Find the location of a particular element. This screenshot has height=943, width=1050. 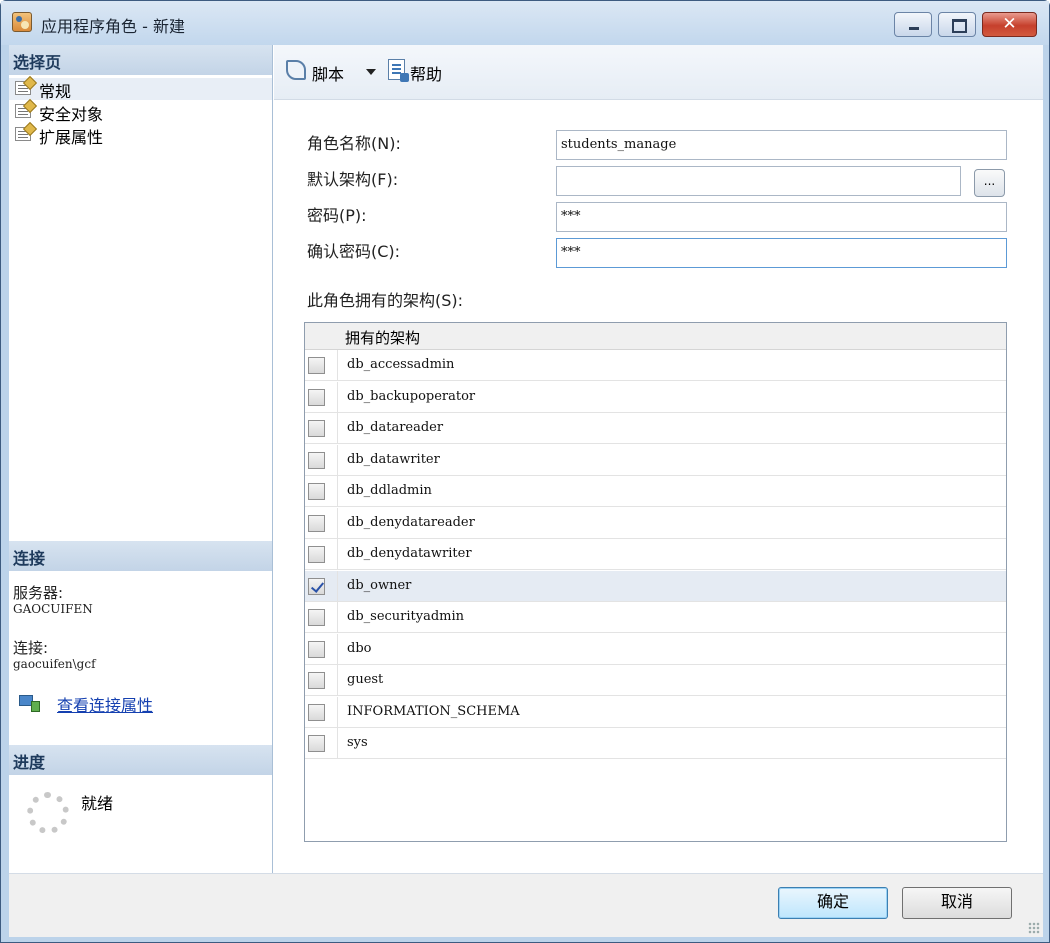

role-name-field: students_manage is located at coordinates (781, 145).